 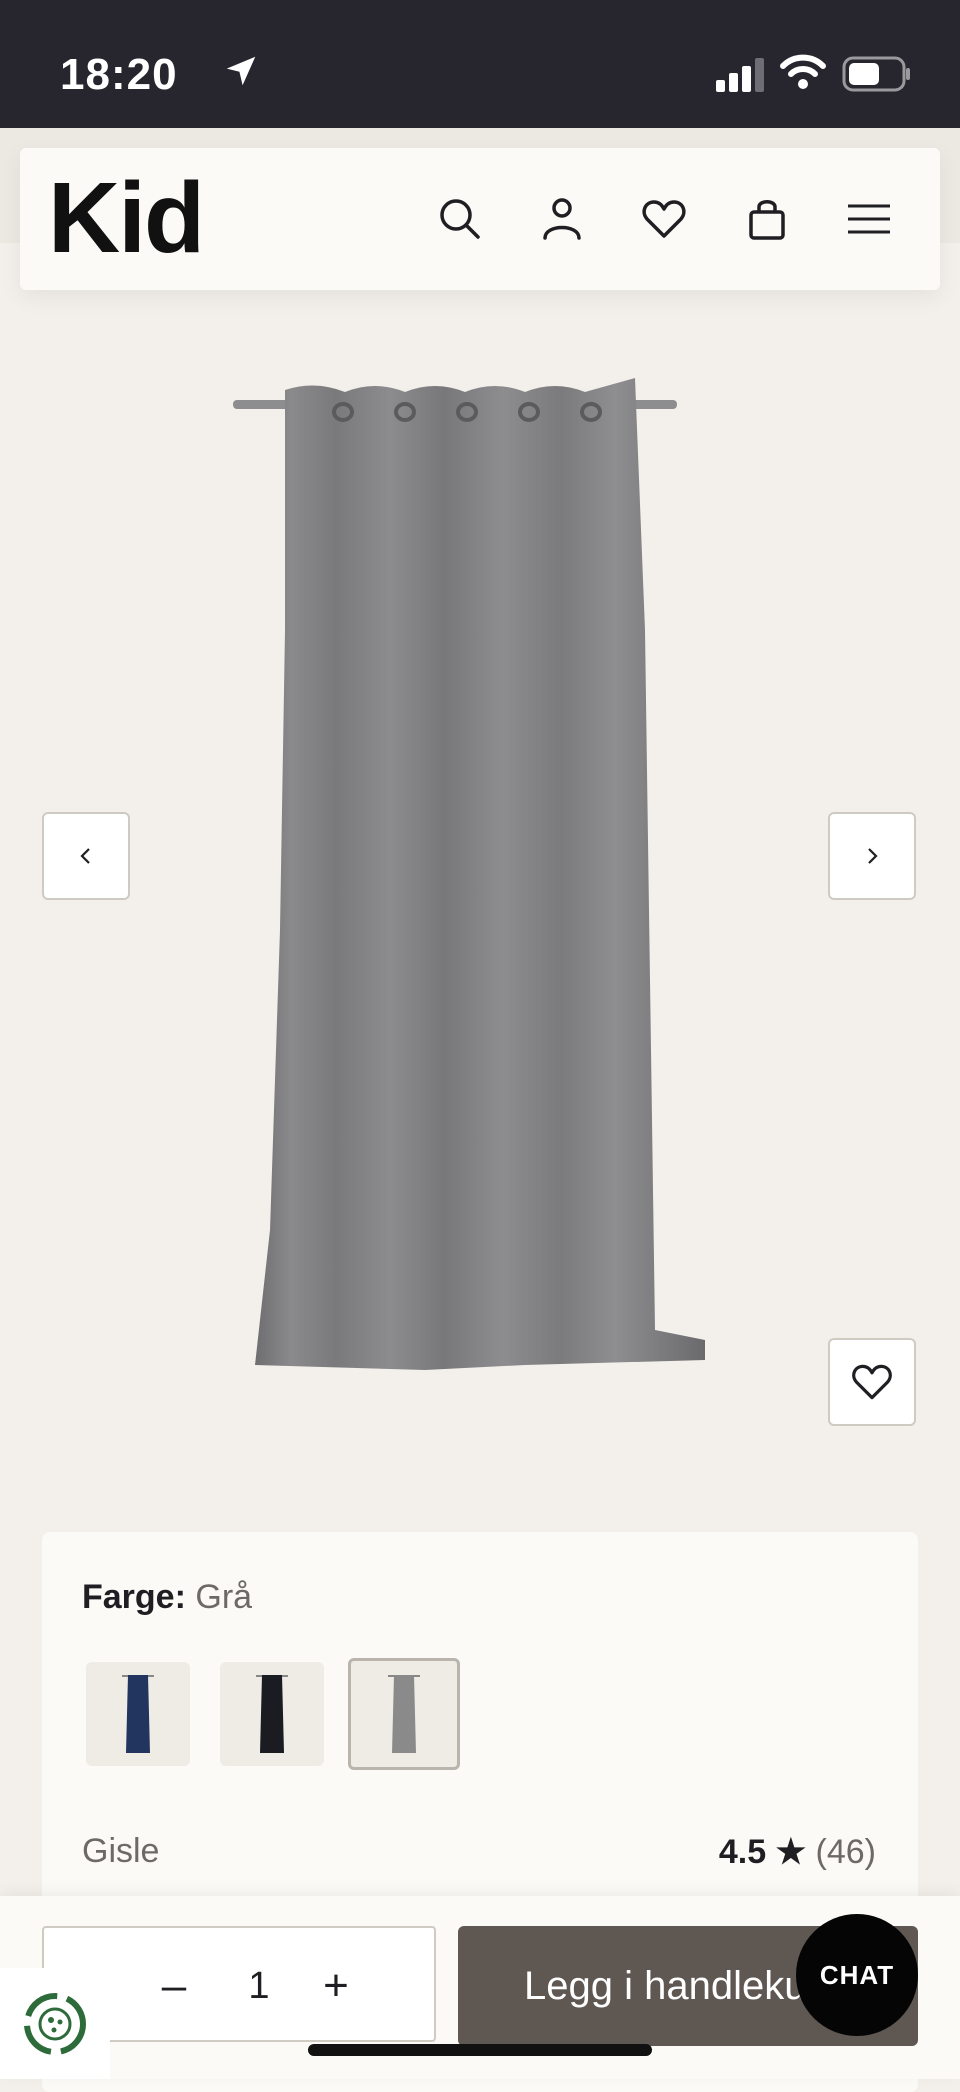 I want to click on cellular-signal-icon, so click(x=741, y=77).